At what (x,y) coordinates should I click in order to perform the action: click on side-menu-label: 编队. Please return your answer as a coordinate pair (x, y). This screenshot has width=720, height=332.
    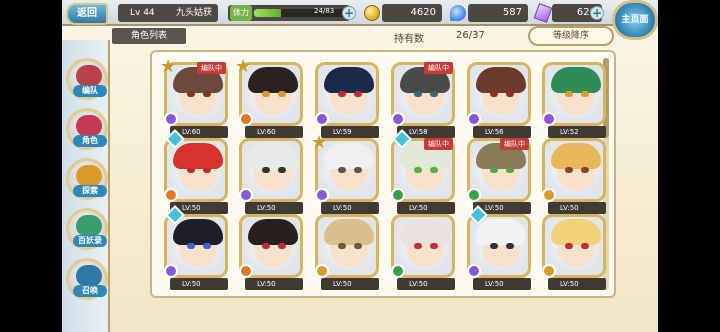
    Looking at the image, I should click on (90, 91).